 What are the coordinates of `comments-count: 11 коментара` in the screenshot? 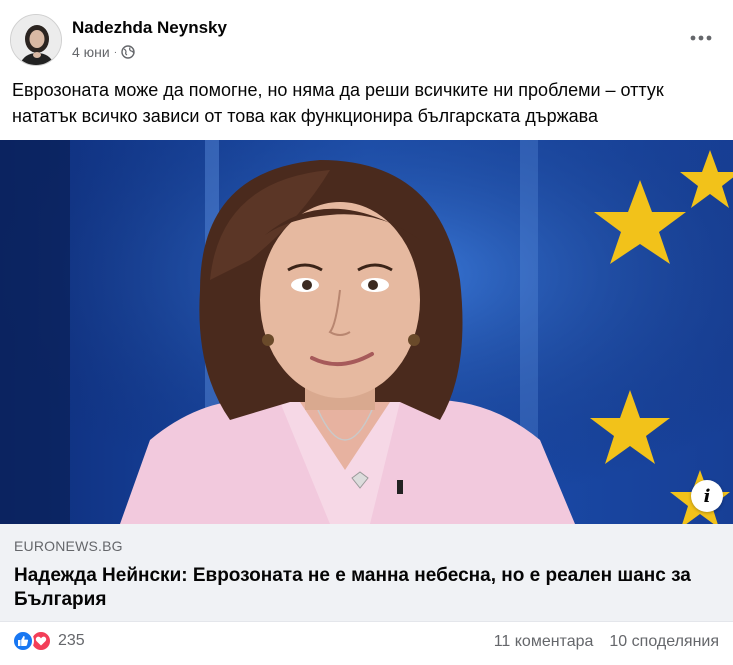 It's located at (544, 642).